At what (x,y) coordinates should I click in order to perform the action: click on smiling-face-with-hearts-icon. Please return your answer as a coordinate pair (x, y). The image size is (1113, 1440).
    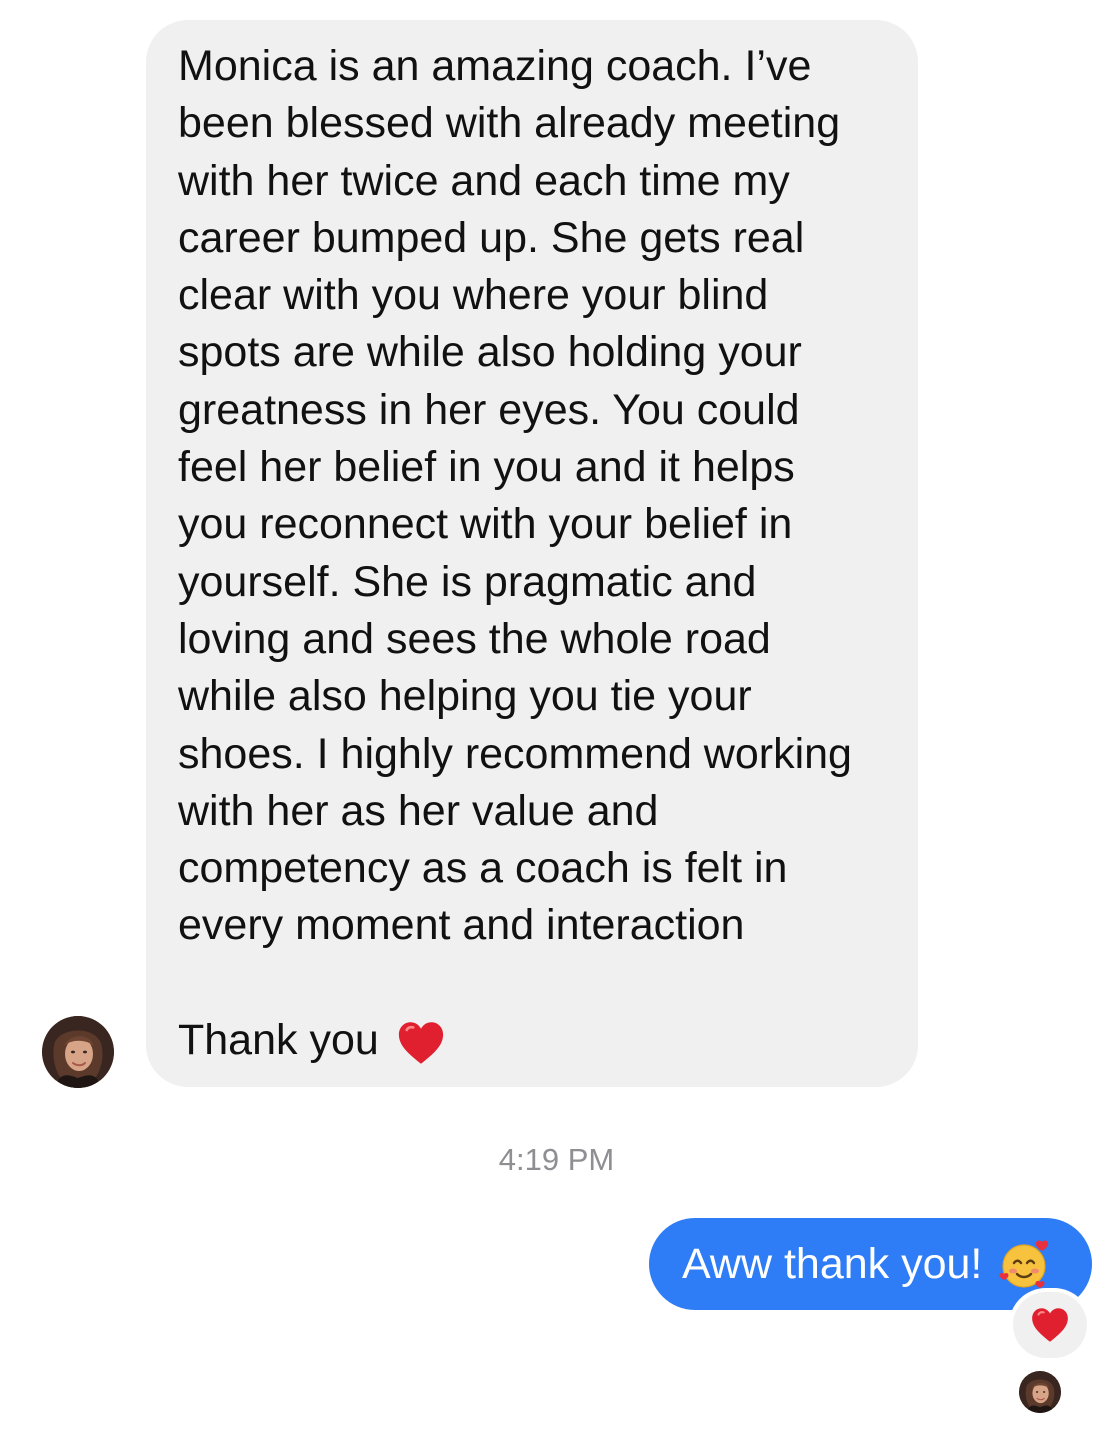
    Looking at the image, I should click on (1024, 1264).